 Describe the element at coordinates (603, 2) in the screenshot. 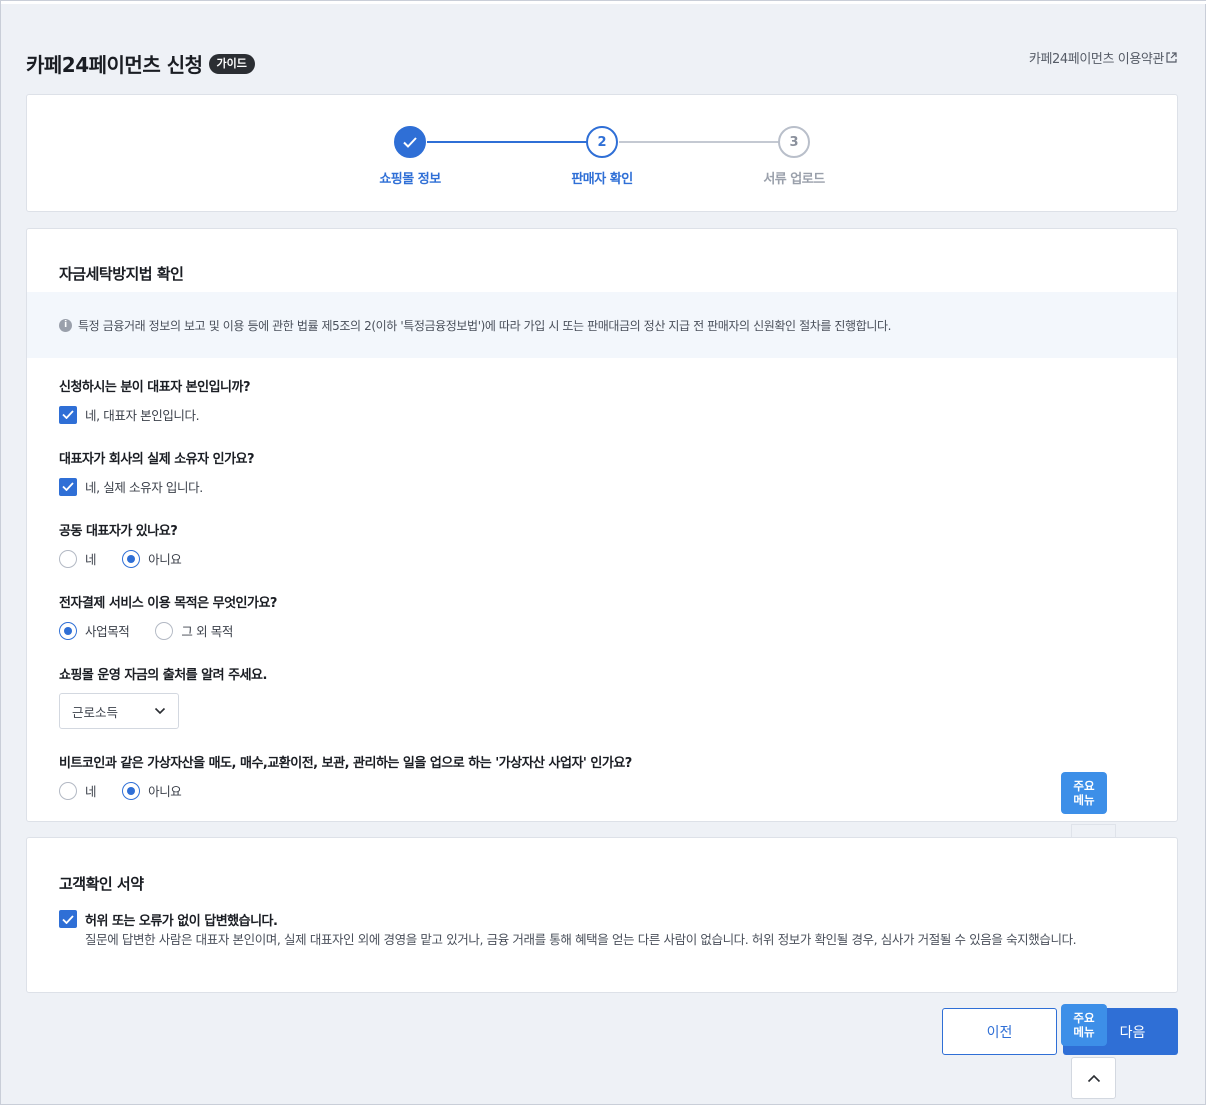

I see `top-border` at that location.